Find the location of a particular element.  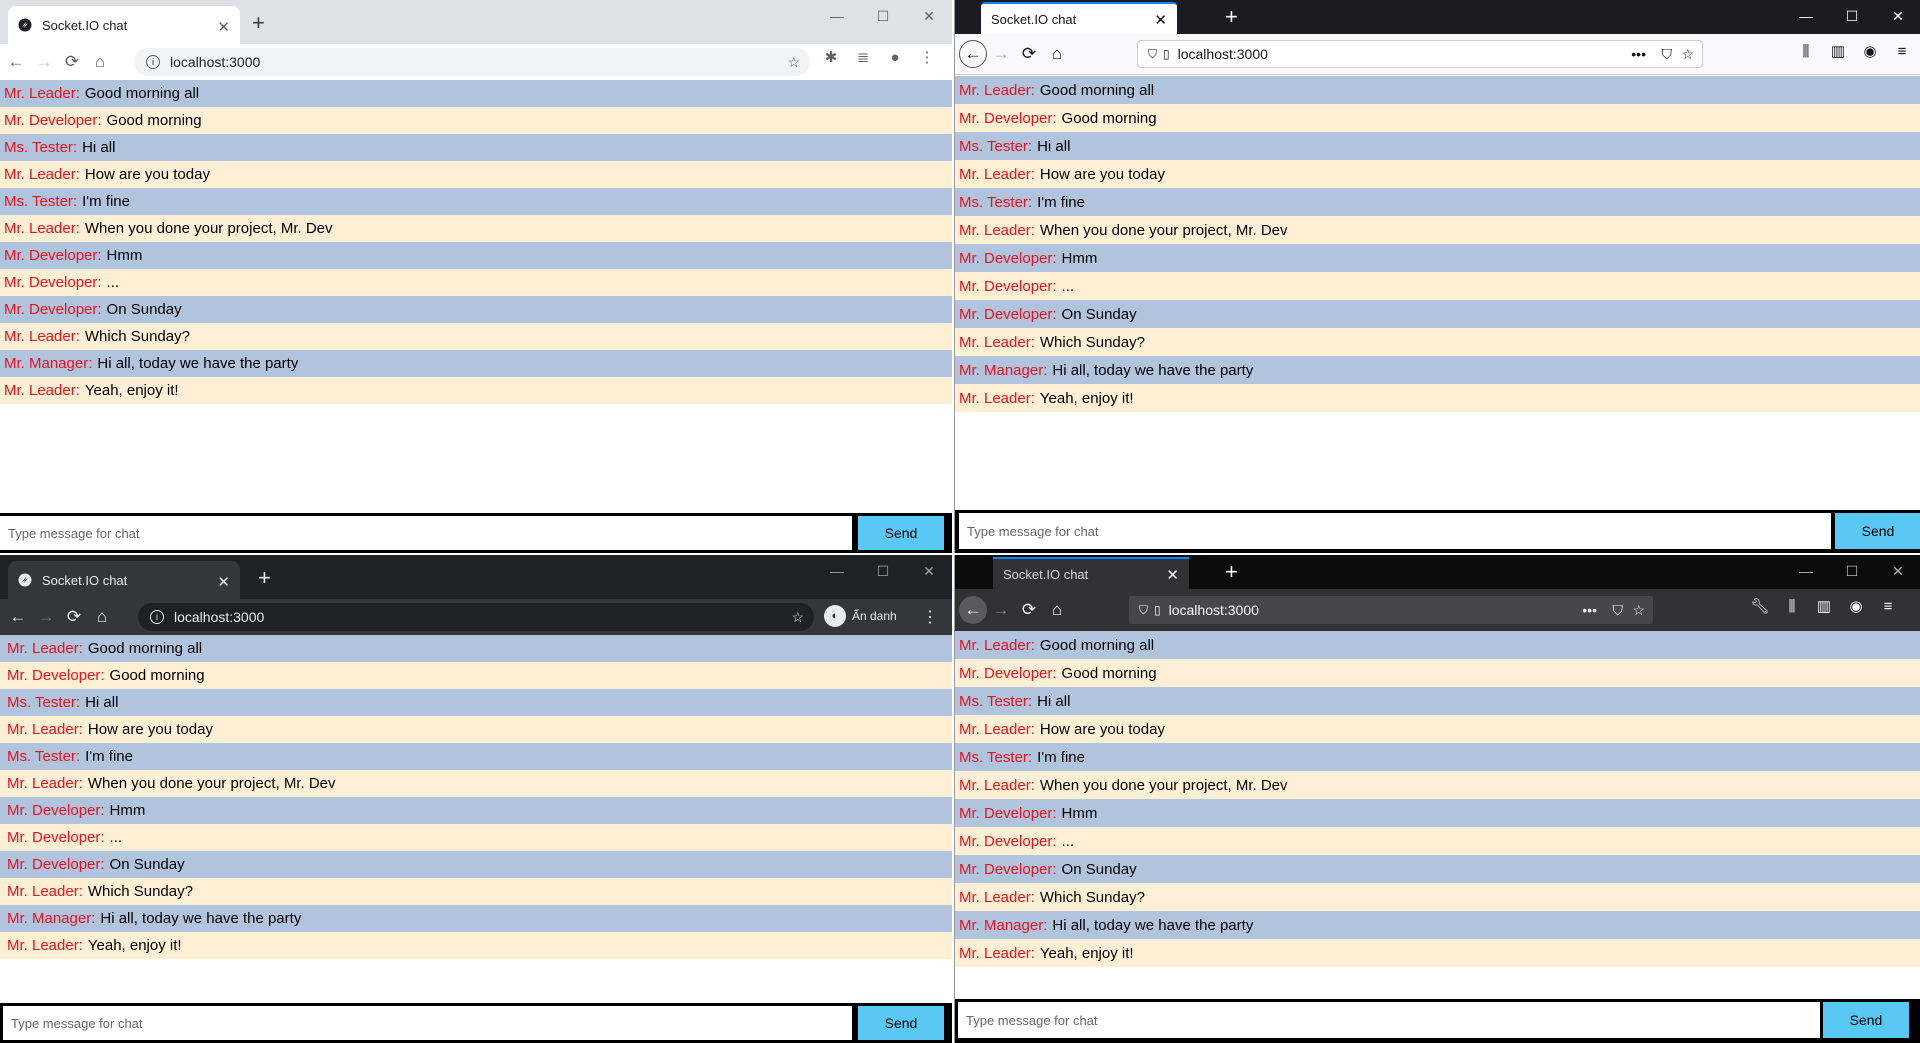

media-controls-icon: ≣ is located at coordinates (863, 57).